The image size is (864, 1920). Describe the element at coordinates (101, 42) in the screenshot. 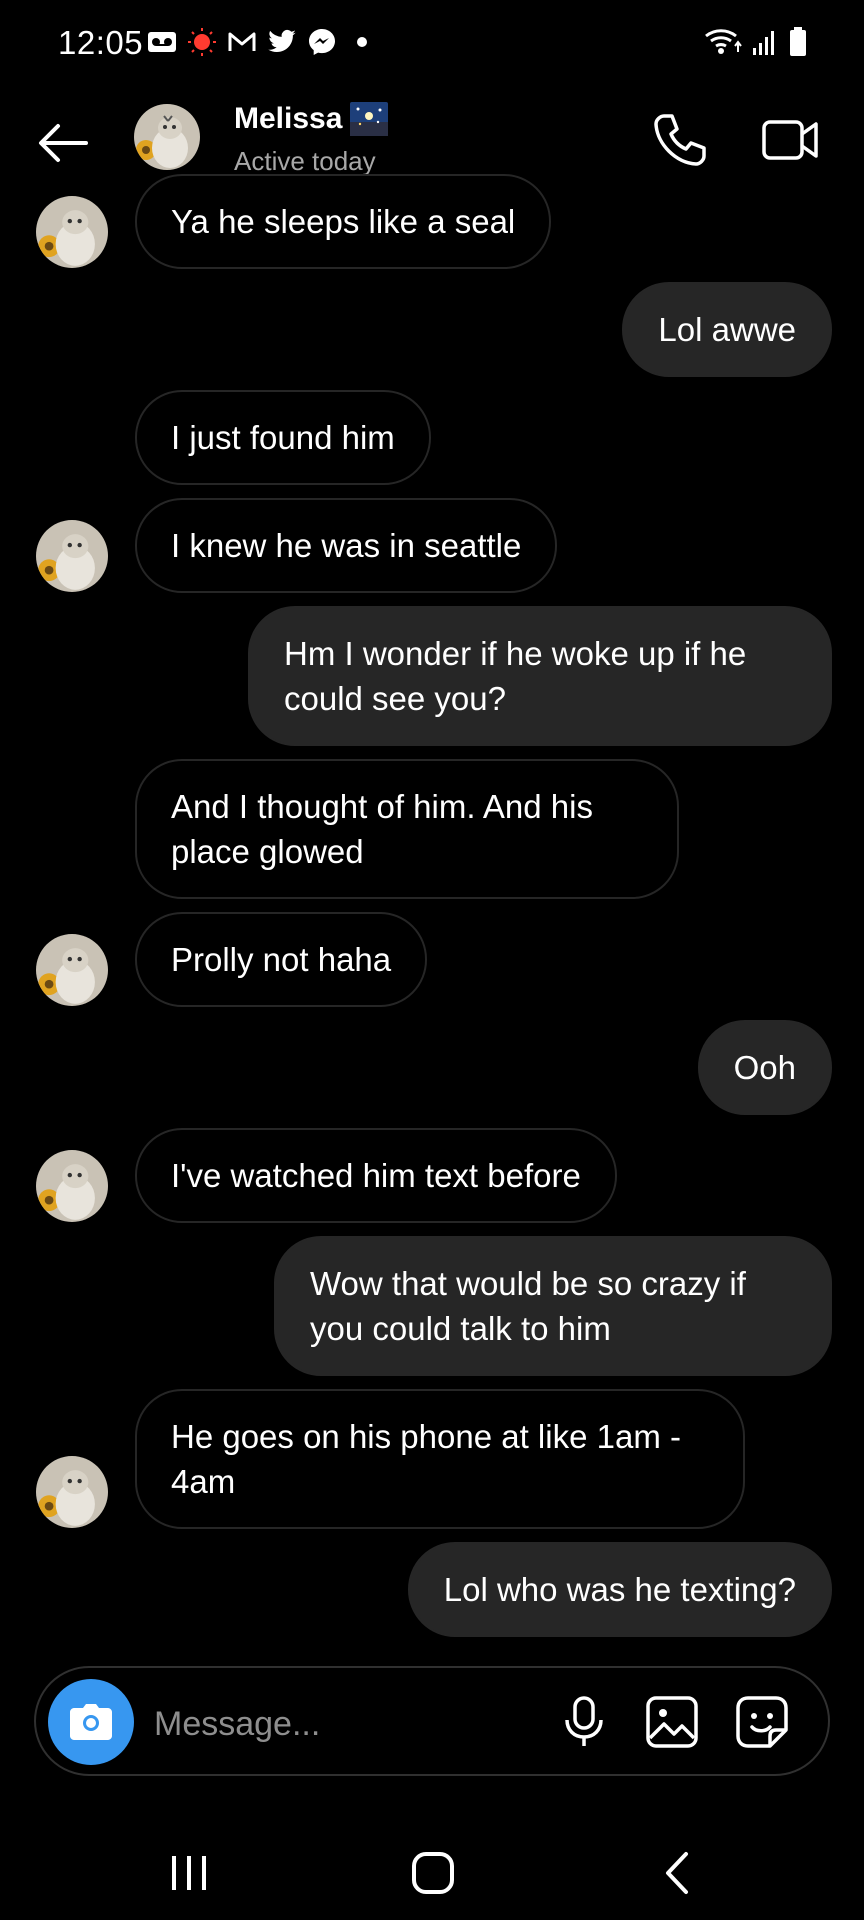

I see `status-time: 12:05` at that location.